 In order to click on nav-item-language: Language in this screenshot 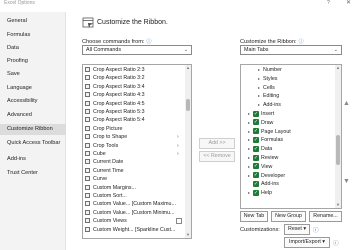, I will do `click(33, 88)`.